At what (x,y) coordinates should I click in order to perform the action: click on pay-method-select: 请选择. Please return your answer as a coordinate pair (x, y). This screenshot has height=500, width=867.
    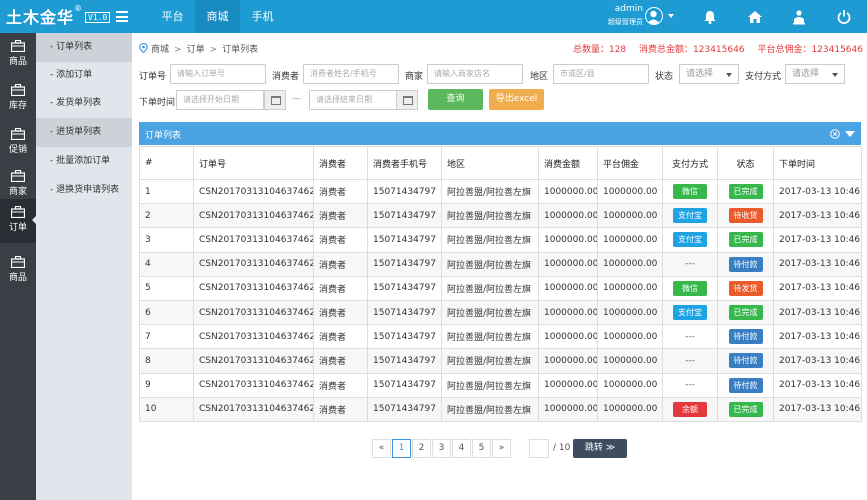
    Looking at the image, I should click on (815, 74).